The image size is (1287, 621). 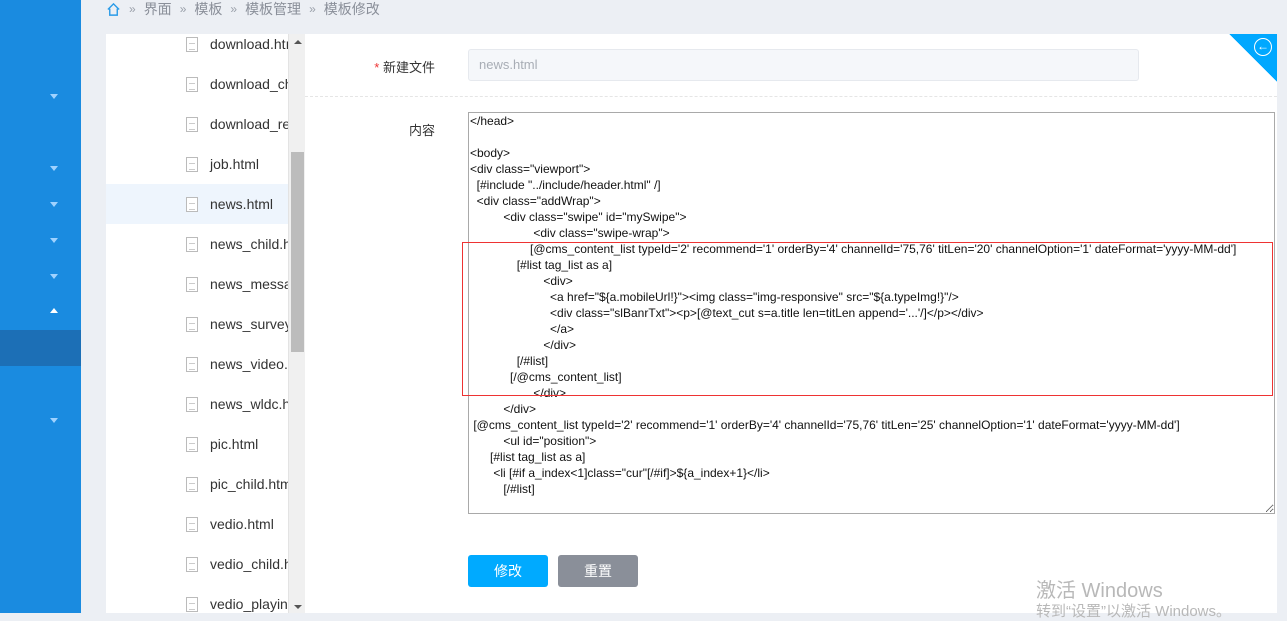 I want to click on watermark-line1: 激活 Windows, so click(x=1099, y=591).